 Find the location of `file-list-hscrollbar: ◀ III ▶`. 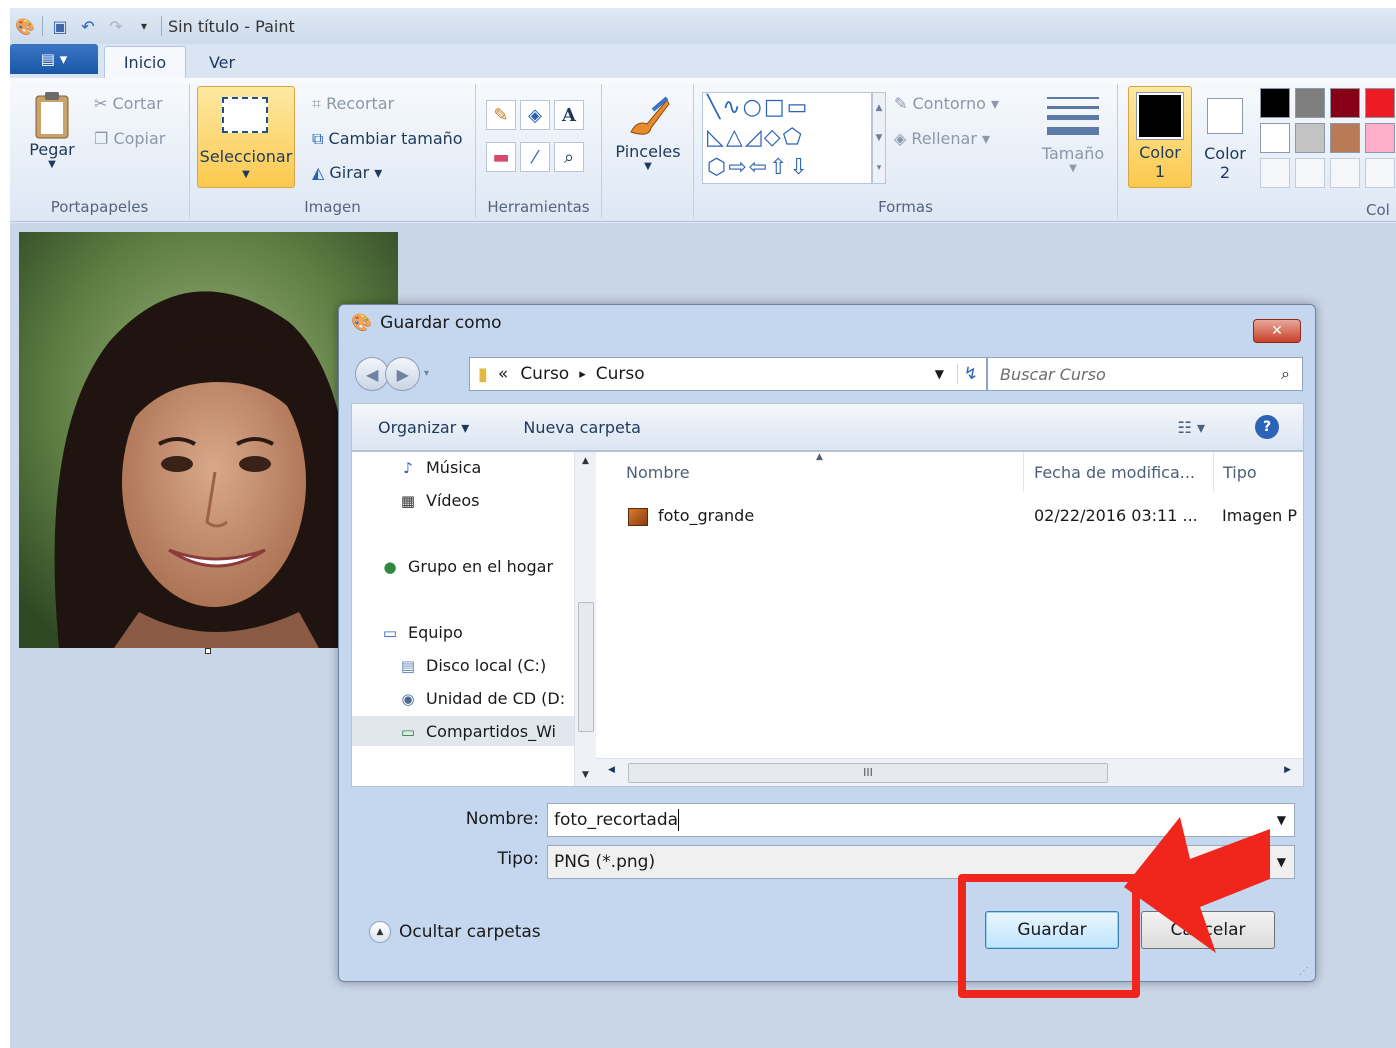

file-list-hscrollbar: ◀ III ▶ is located at coordinates (949, 772).